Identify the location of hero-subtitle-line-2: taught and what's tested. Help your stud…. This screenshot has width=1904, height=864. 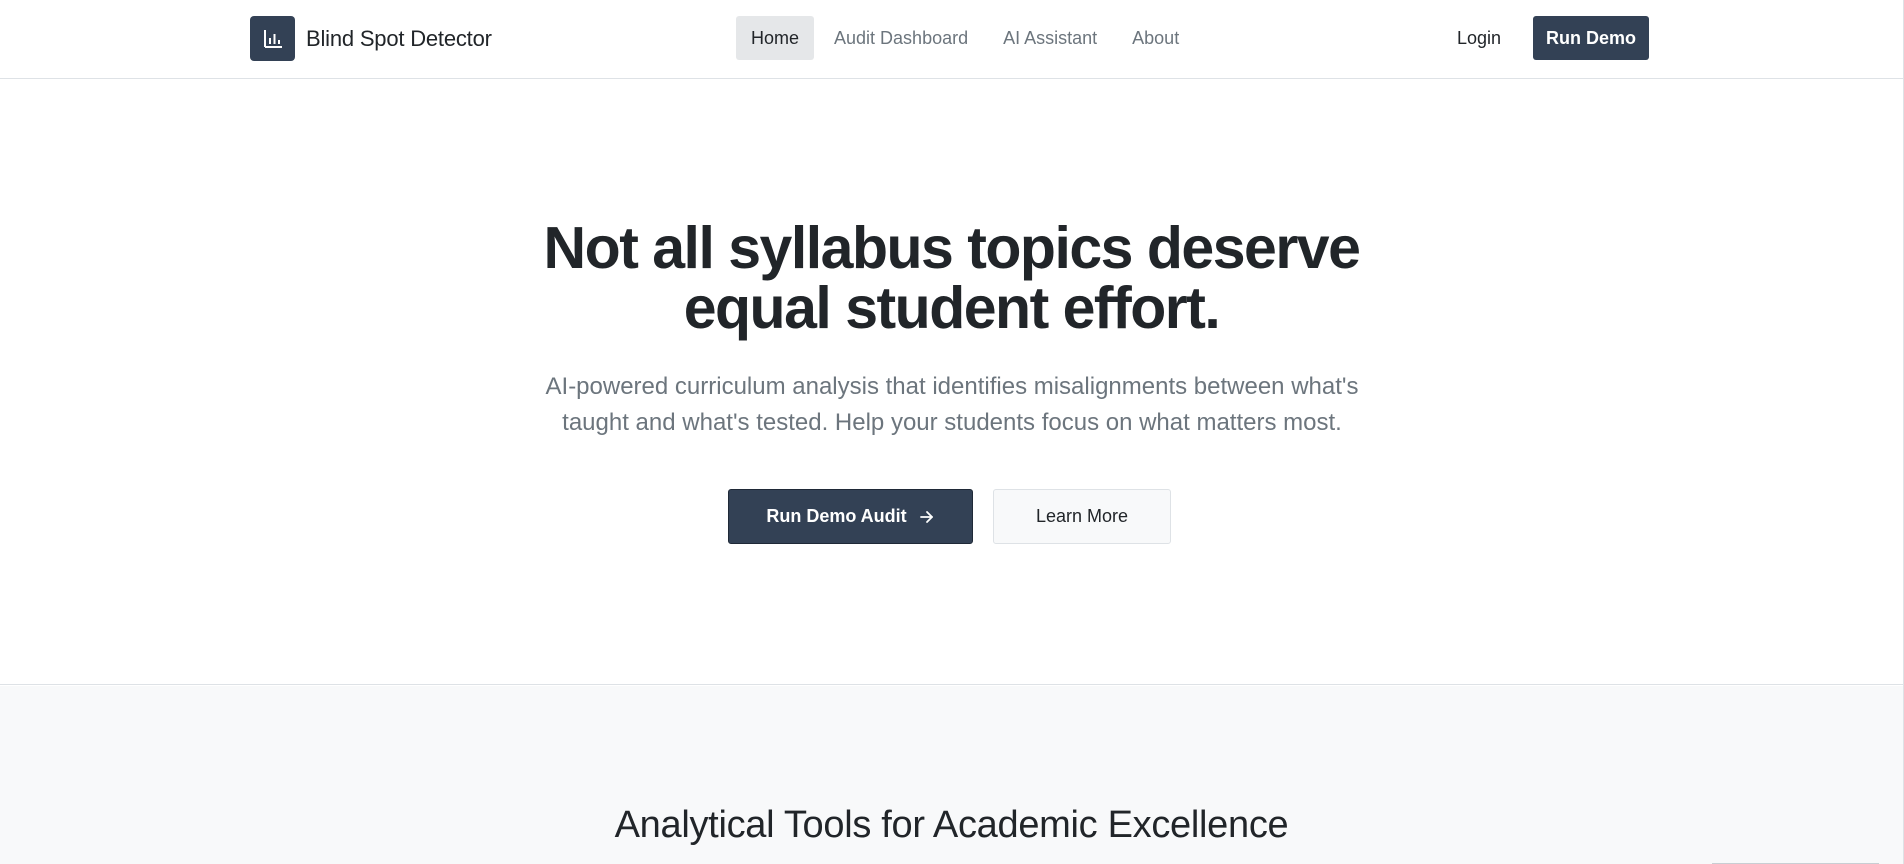
(952, 422).